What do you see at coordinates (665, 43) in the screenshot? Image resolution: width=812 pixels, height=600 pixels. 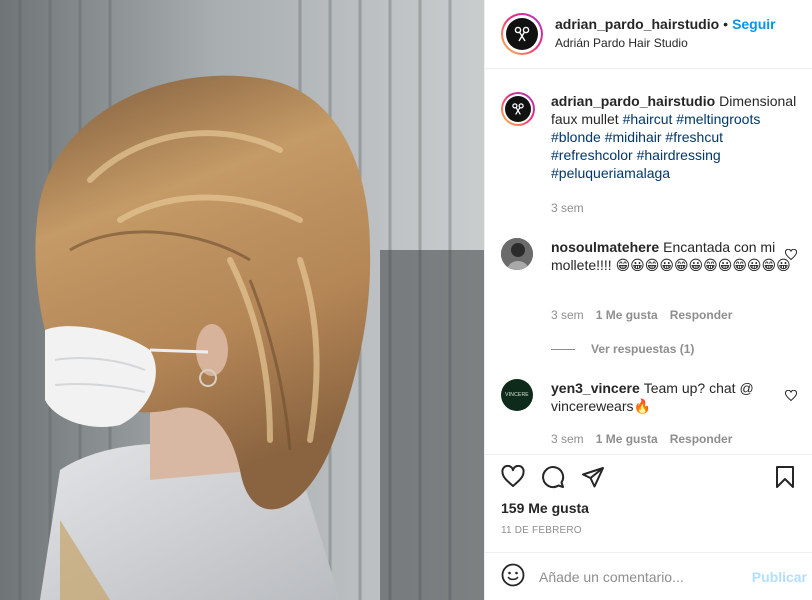 I see `author-location: Adrián Pardo Hair Studio` at bounding box center [665, 43].